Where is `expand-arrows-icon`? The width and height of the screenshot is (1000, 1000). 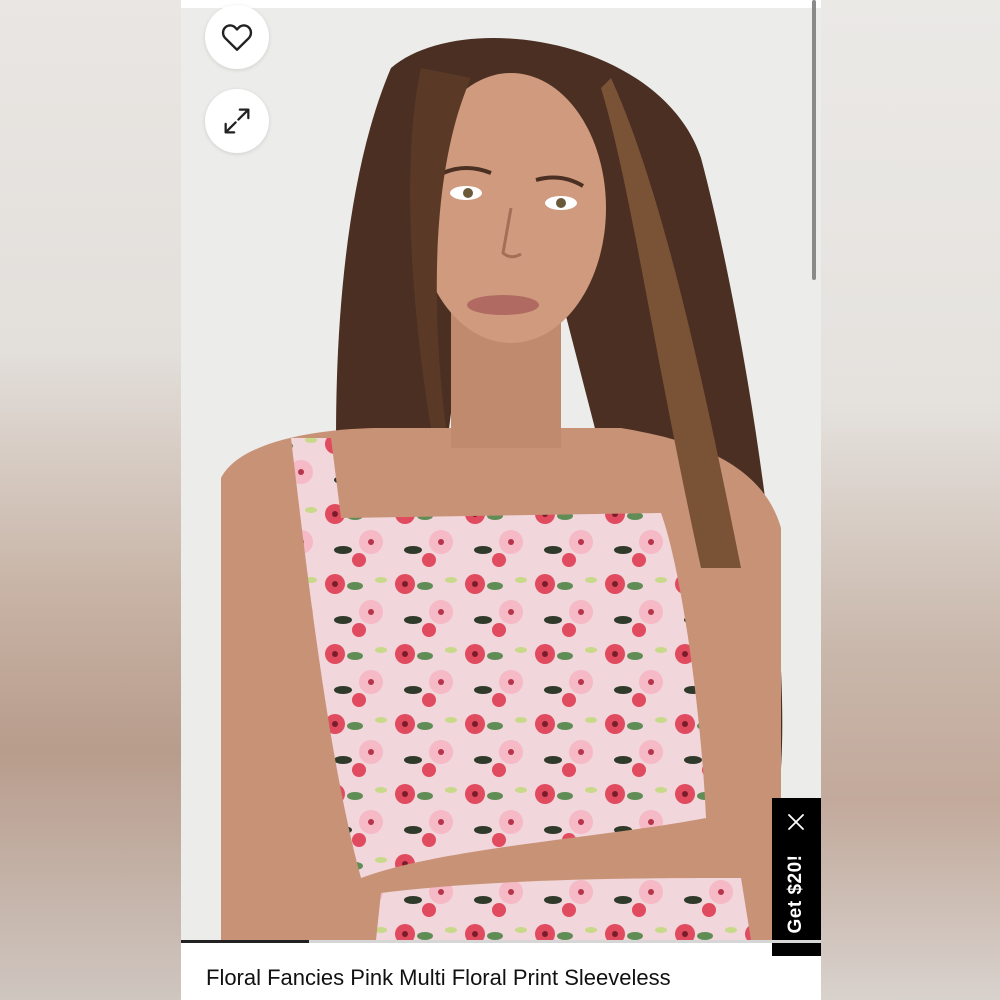
expand-arrows-icon is located at coordinates (237, 121).